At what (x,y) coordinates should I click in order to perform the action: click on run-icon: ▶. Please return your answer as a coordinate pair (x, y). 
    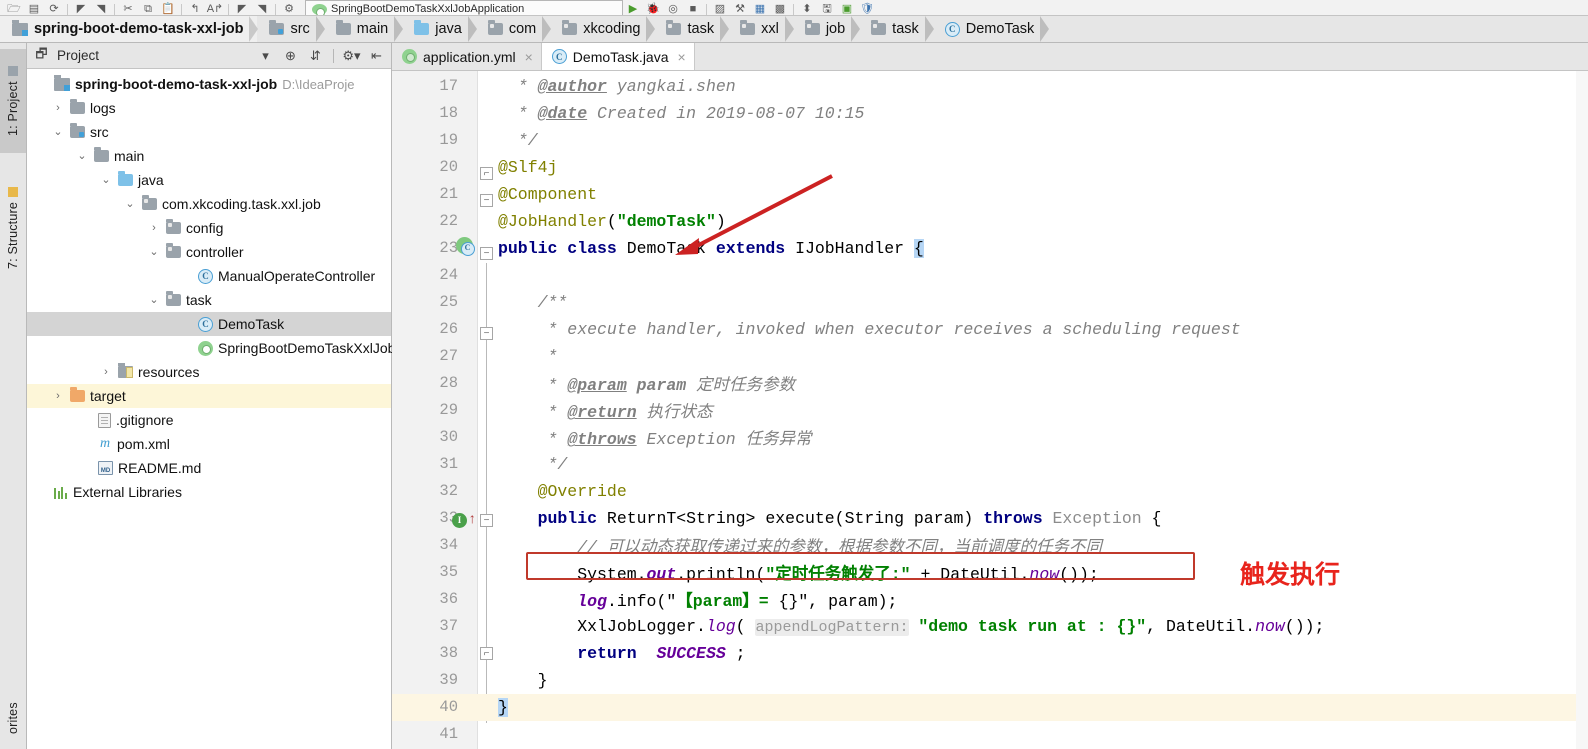
    Looking at the image, I should click on (633, 7).